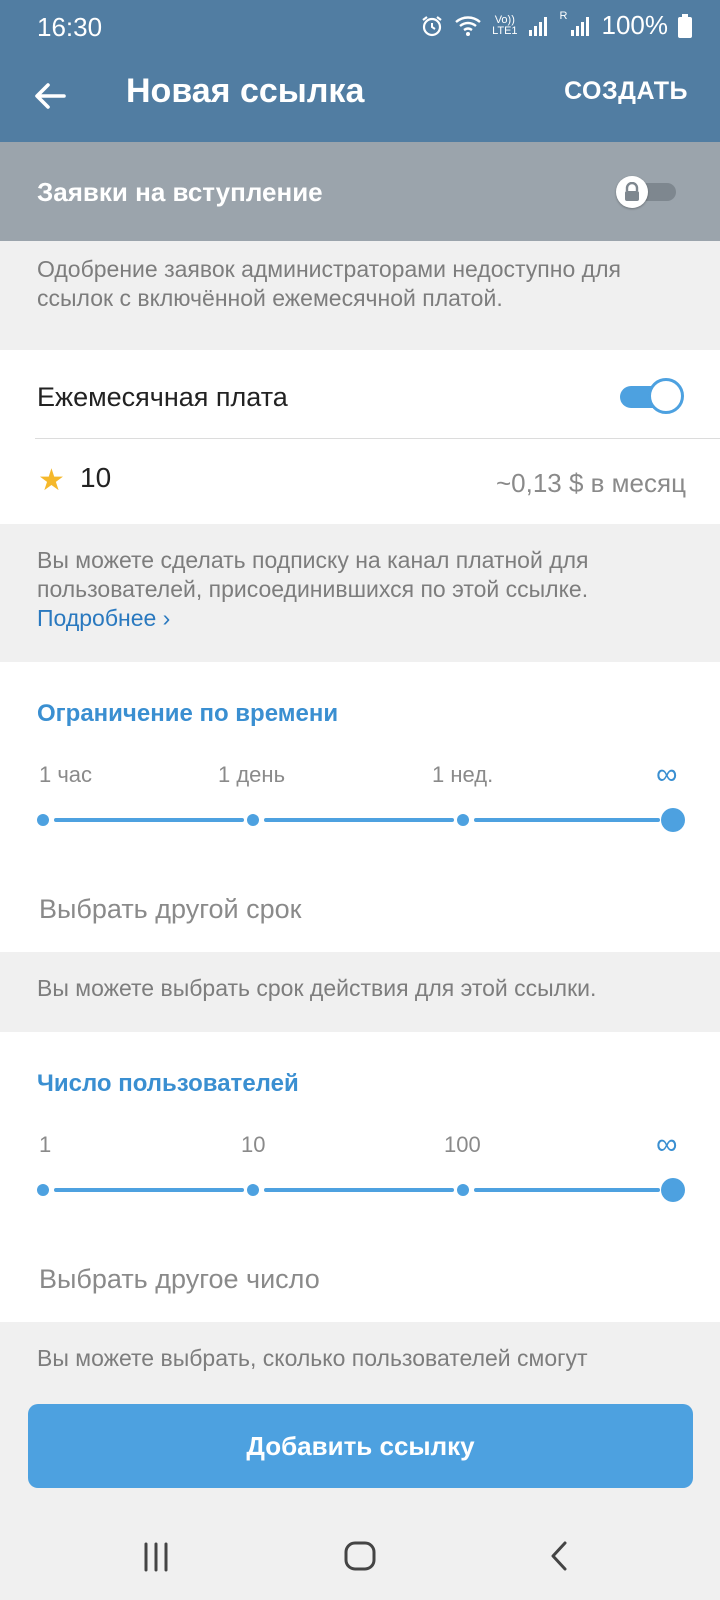  I want to click on battery-percent: 100%, so click(635, 25).